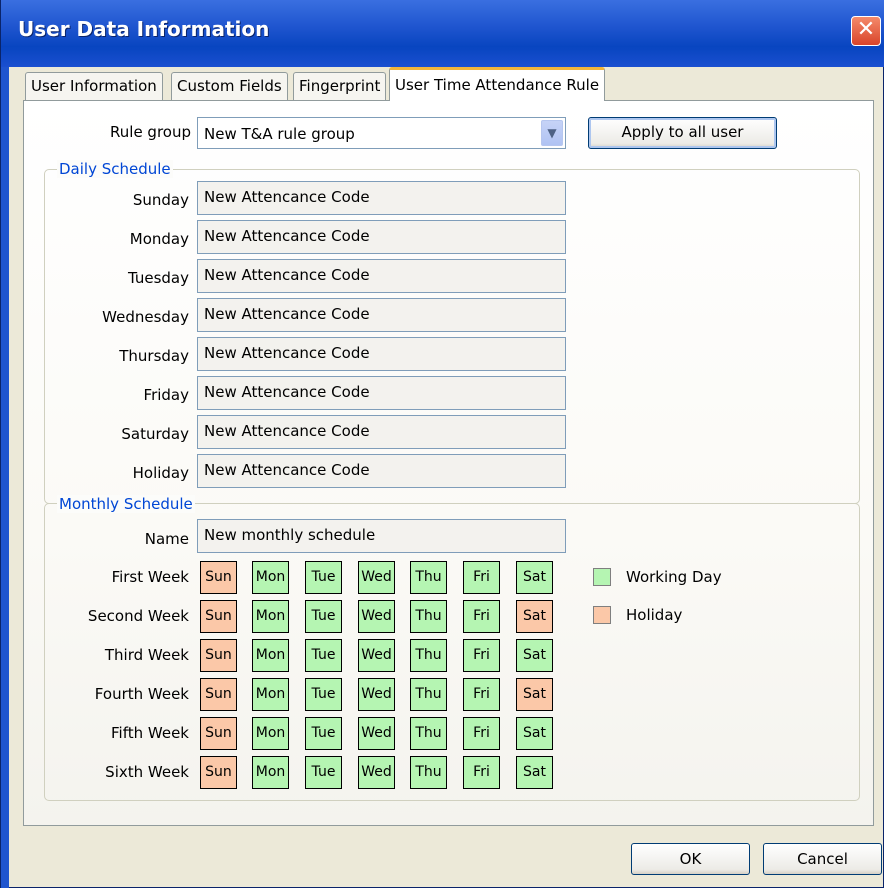 This screenshot has height=888, width=884. I want to click on sunday-code-field: New Attencance Code, so click(381, 198).